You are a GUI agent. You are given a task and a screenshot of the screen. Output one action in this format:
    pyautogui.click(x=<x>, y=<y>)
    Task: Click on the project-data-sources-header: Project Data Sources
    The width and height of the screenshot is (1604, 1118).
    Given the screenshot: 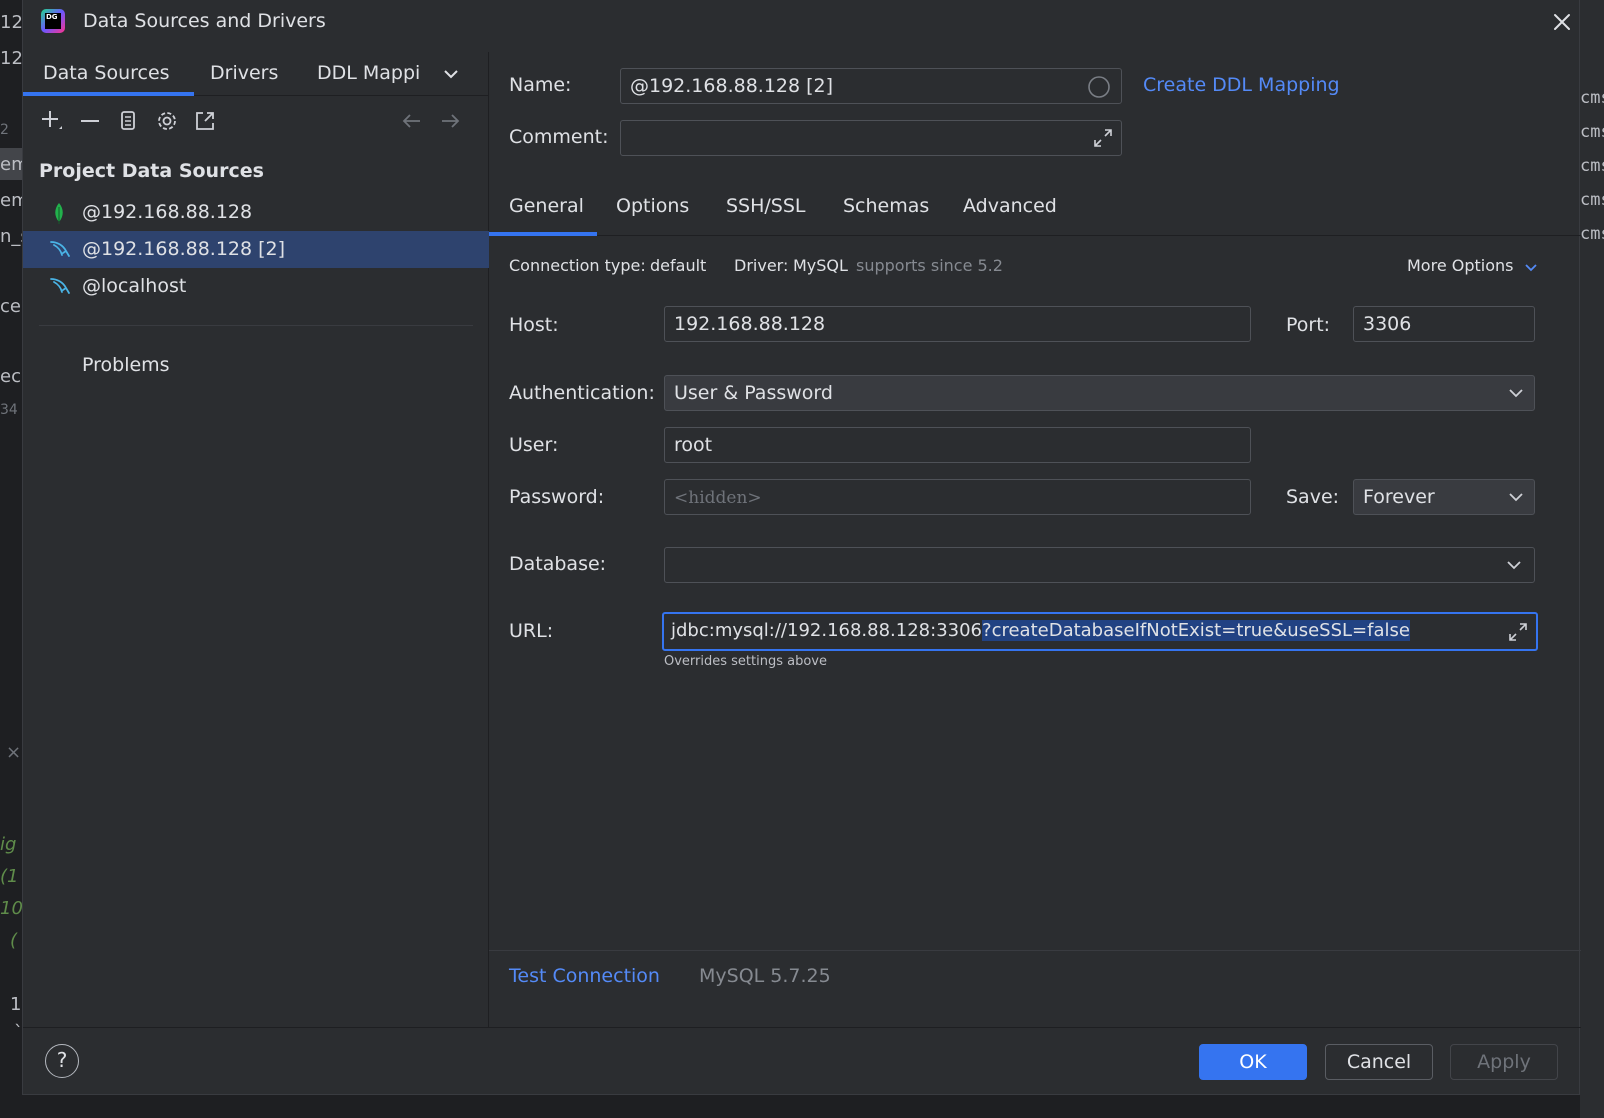 What is the action you would take?
    pyautogui.click(x=151, y=171)
    